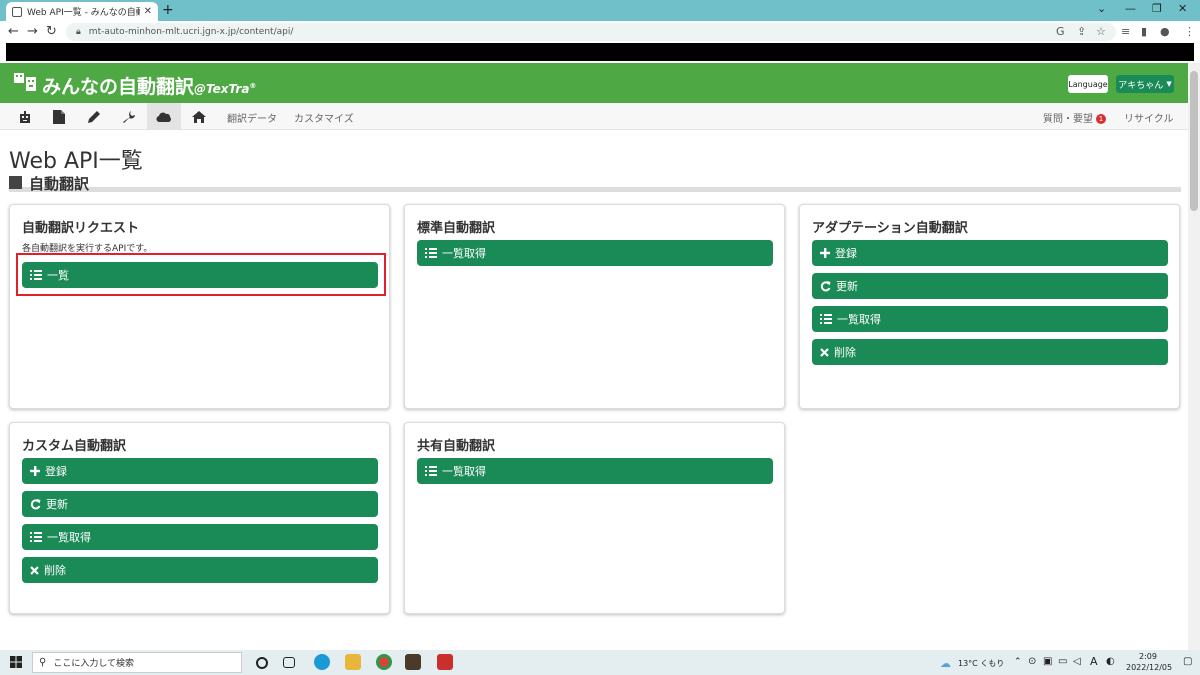 The width and height of the screenshot is (1200, 675). I want to click on robot-logo-icon, so click(25, 82).